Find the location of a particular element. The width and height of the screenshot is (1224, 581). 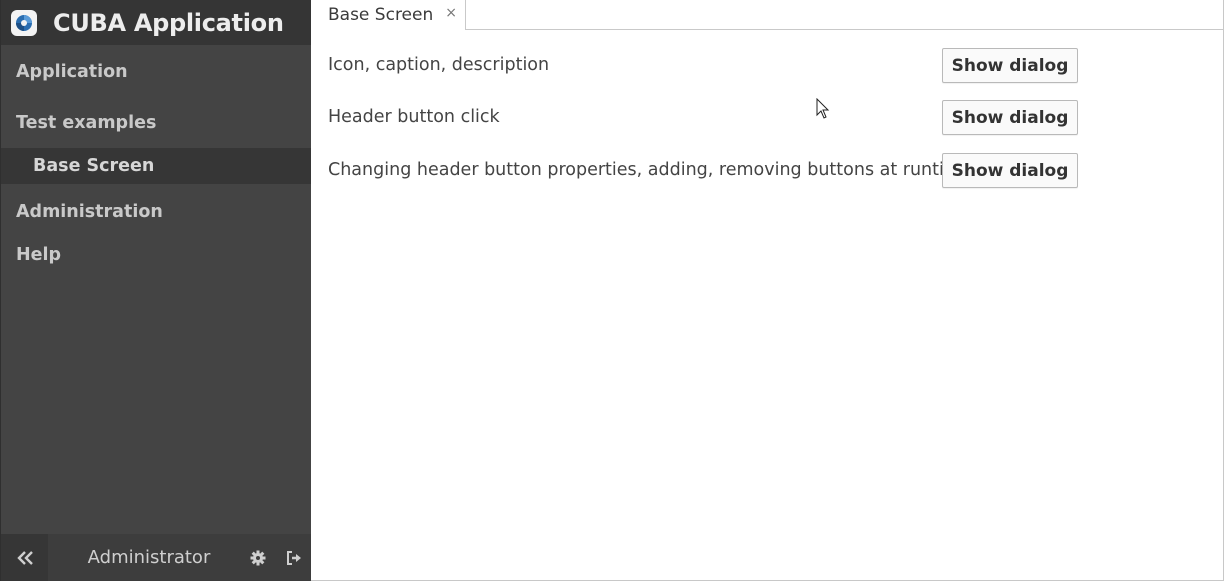

gear-icon is located at coordinates (258, 557).